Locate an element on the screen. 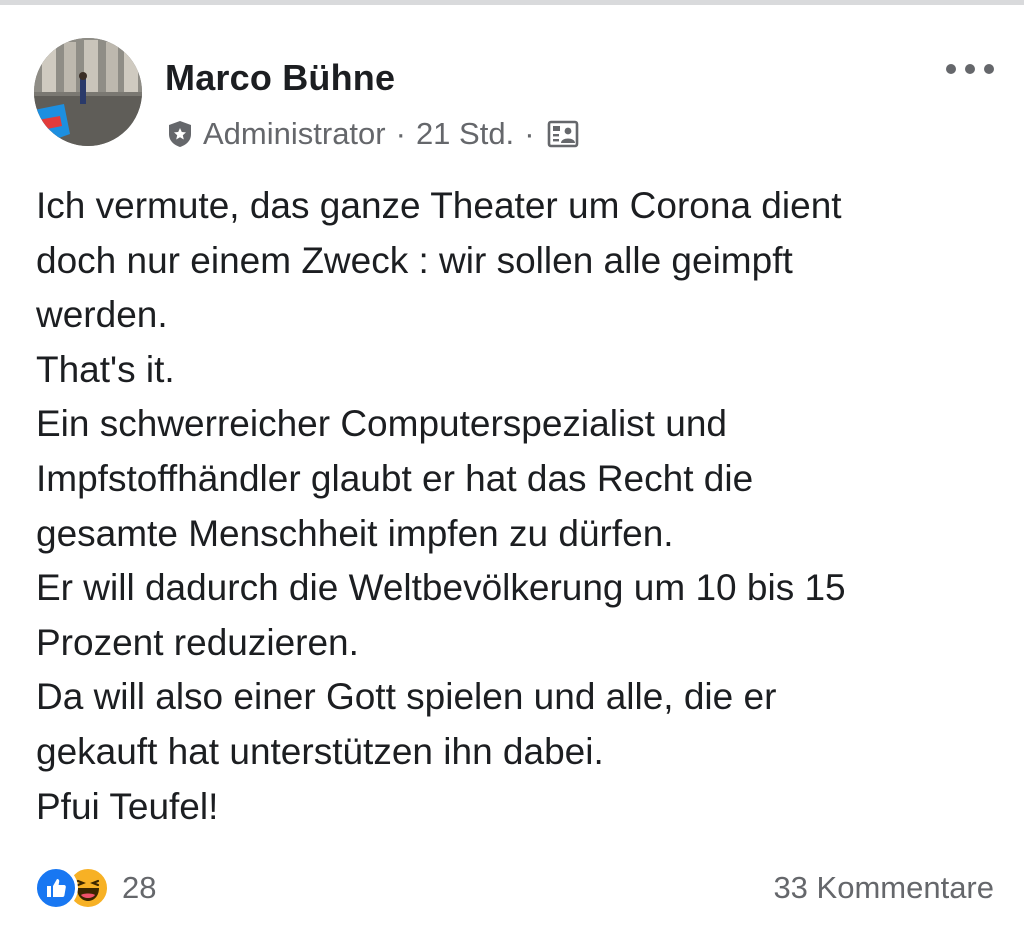  more-options-icon is located at coordinates (970, 69).